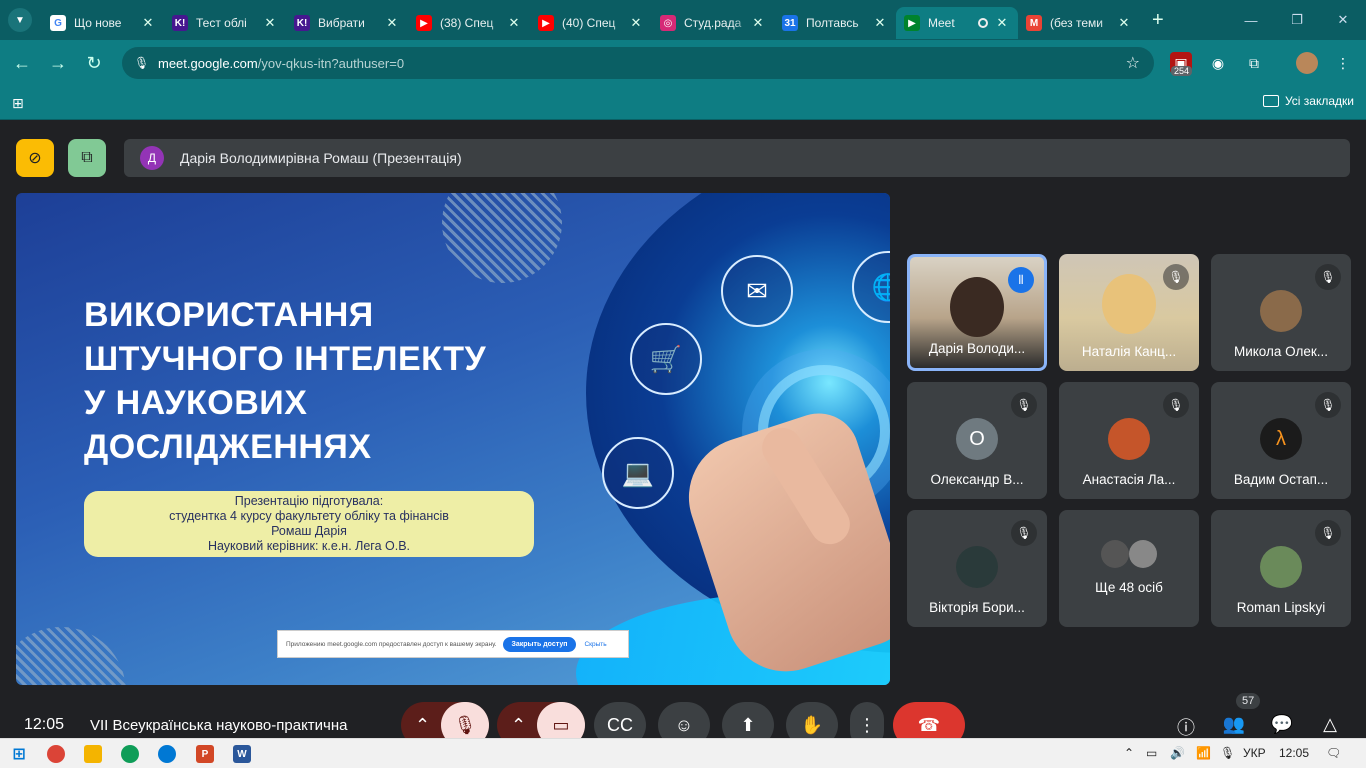 The image size is (1366, 768). What do you see at coordinates (835, 23) in the screenshot?
I see `browser-tab: 31 Полтавсь ✕` at bounding box center [835, 23].